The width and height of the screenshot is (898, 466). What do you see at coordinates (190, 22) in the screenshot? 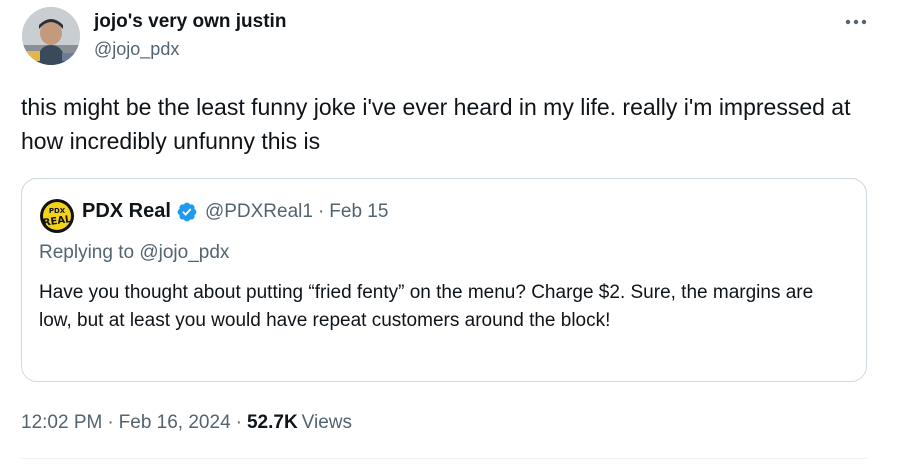
I see `author-display-name: jojo's very own justin` at bounding box center [190, 22].